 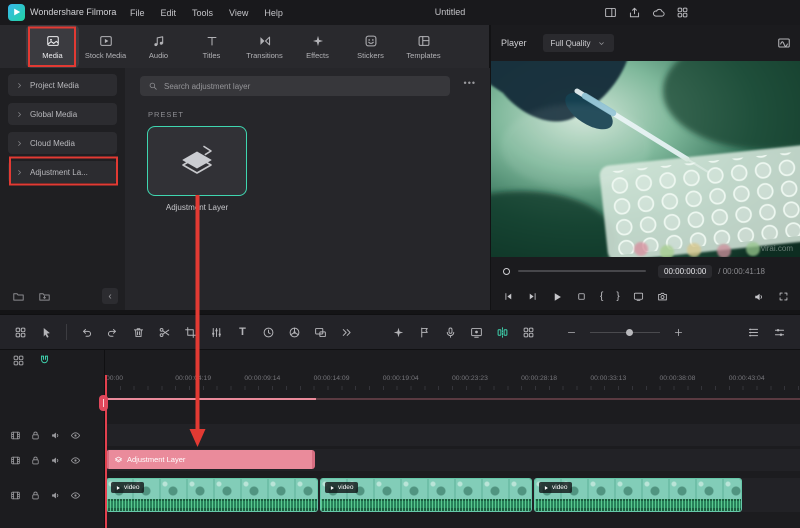 I want to click on sidebar-collapse-button: ‹, so click(x=110, y=296).